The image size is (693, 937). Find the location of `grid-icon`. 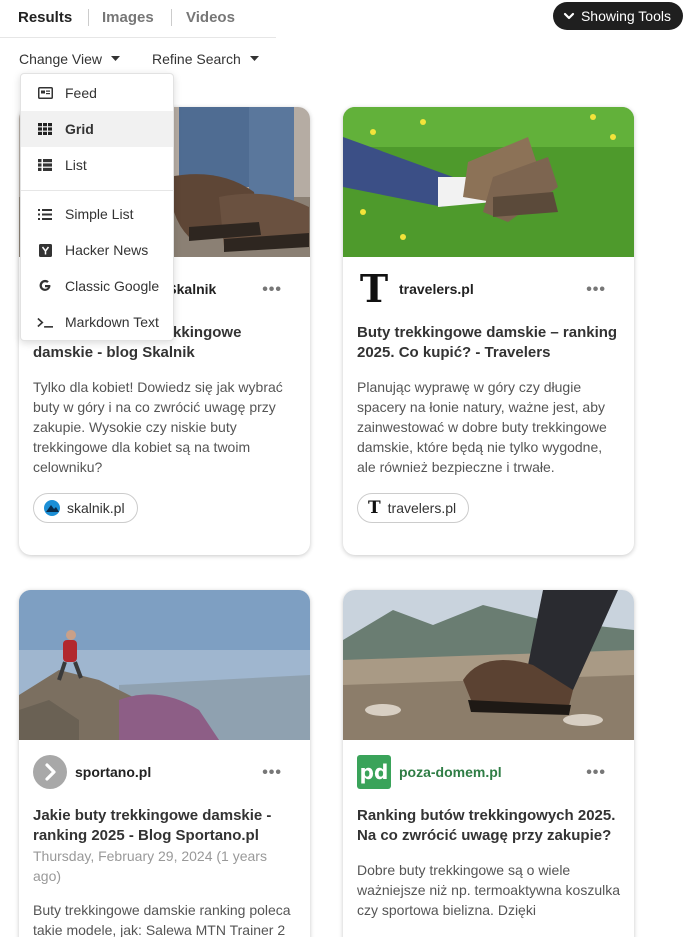

grid-icon is located at coordinates (45, 129).